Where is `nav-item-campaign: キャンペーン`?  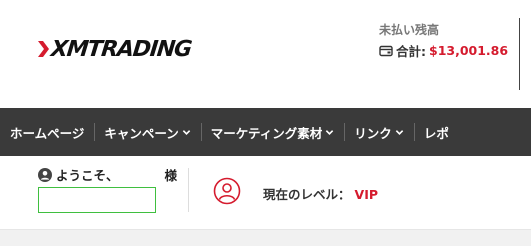
nav-item-campaign: キャンペーン is located at coordinates (147, 132).